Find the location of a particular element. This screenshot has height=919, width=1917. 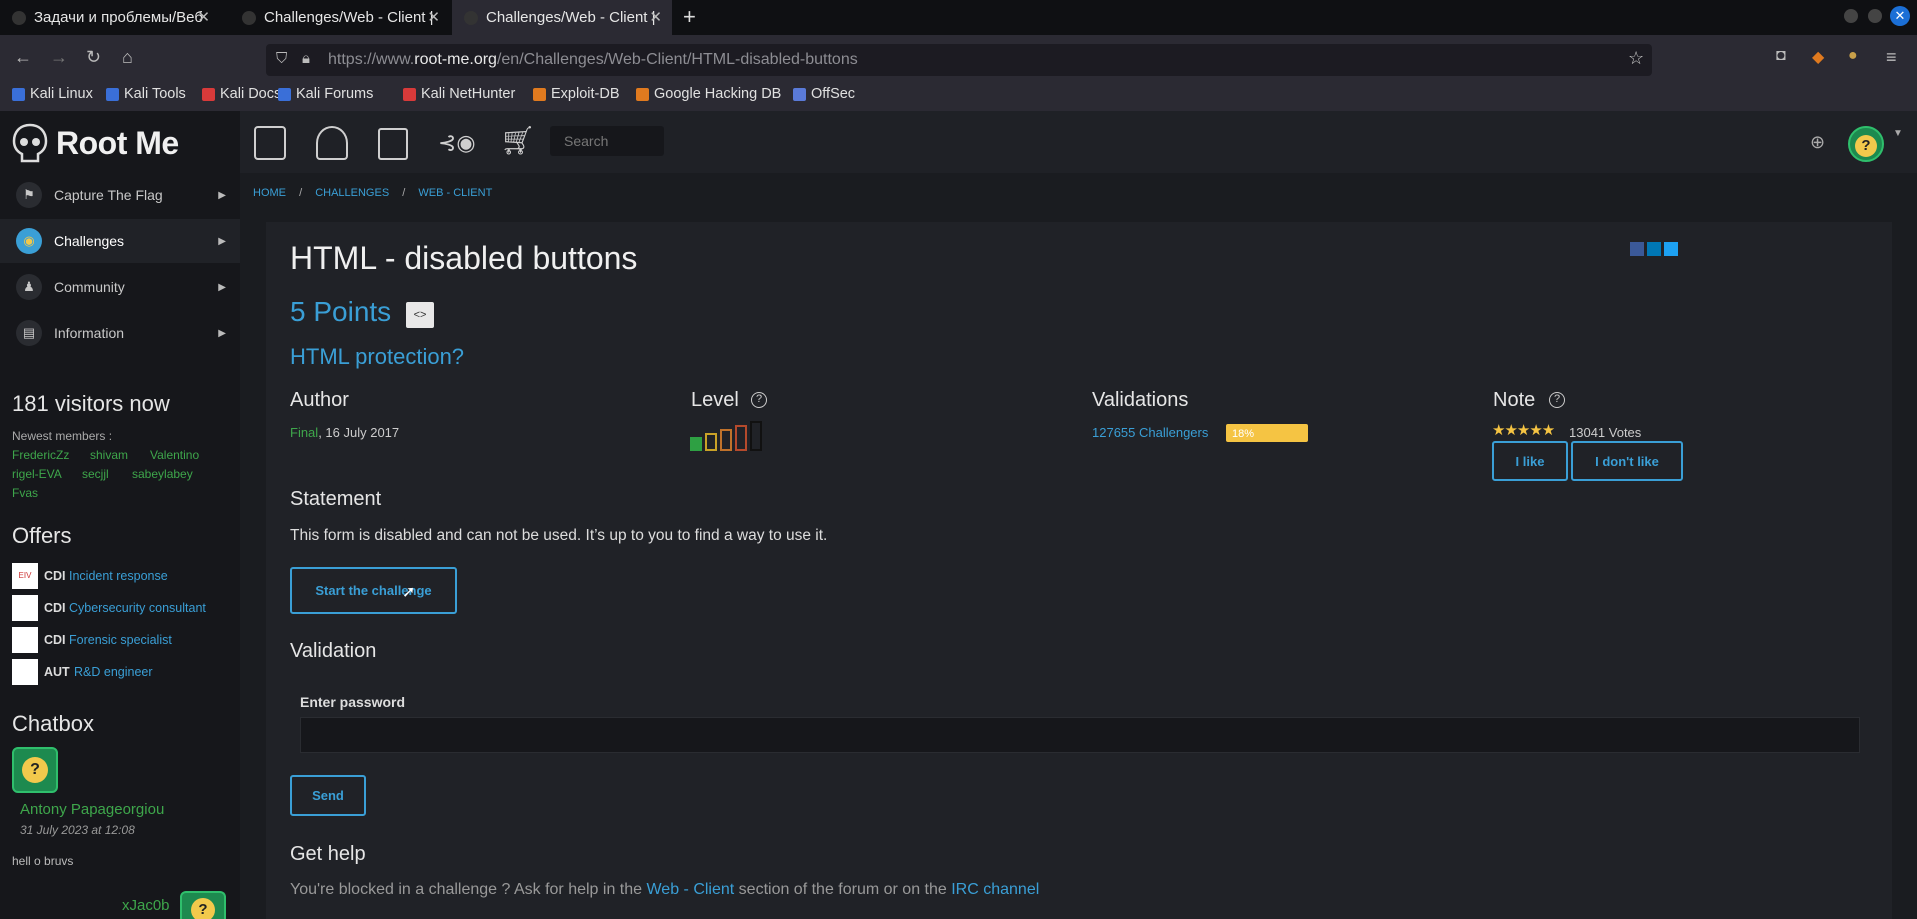

sidebar-item-information: ▤ Information ▶ is located at coordinates (120, 333).